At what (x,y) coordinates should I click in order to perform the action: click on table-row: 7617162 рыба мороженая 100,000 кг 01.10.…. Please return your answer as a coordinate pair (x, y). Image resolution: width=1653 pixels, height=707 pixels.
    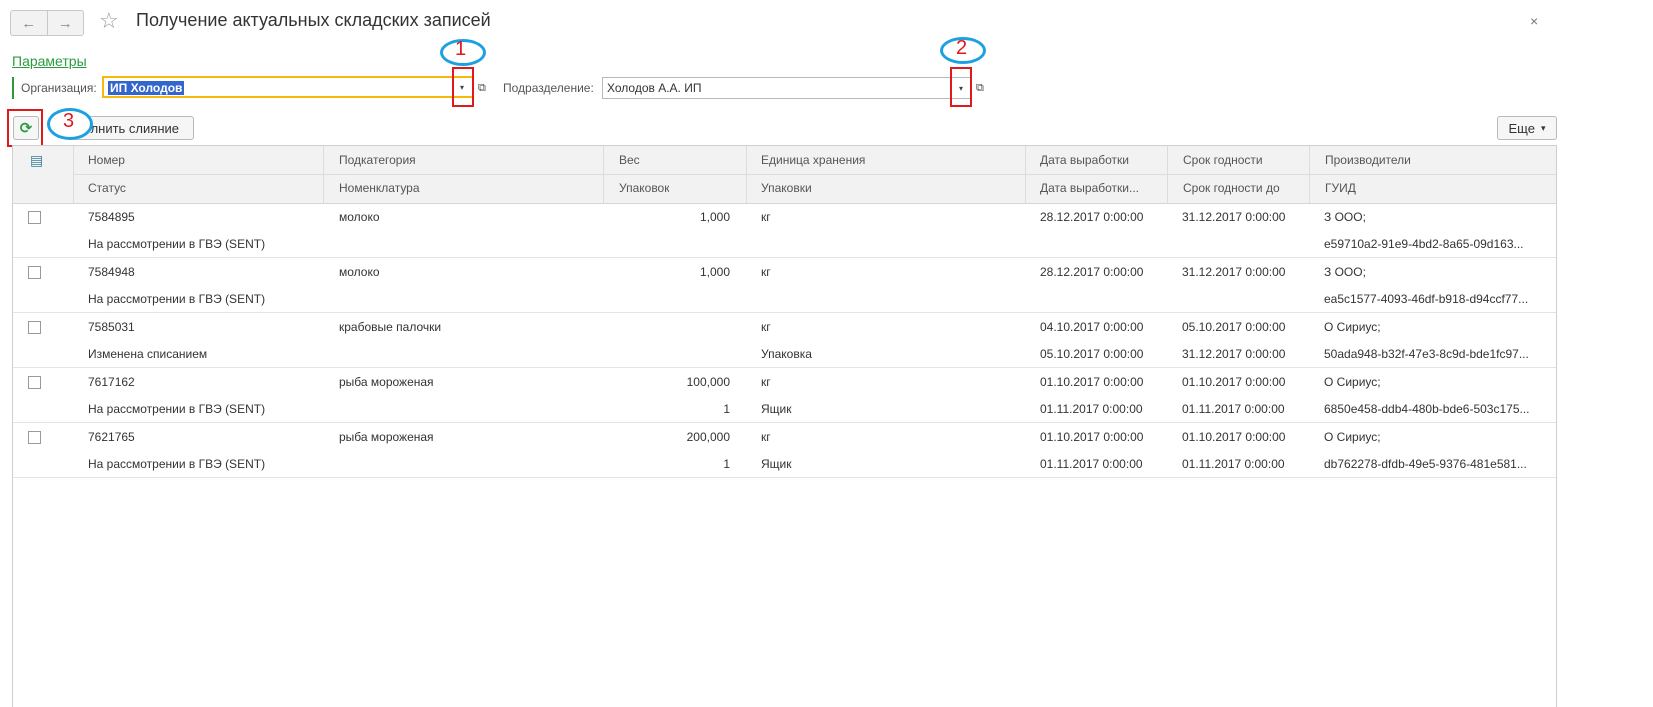
    Looking at the image, I should click on (784, 395).